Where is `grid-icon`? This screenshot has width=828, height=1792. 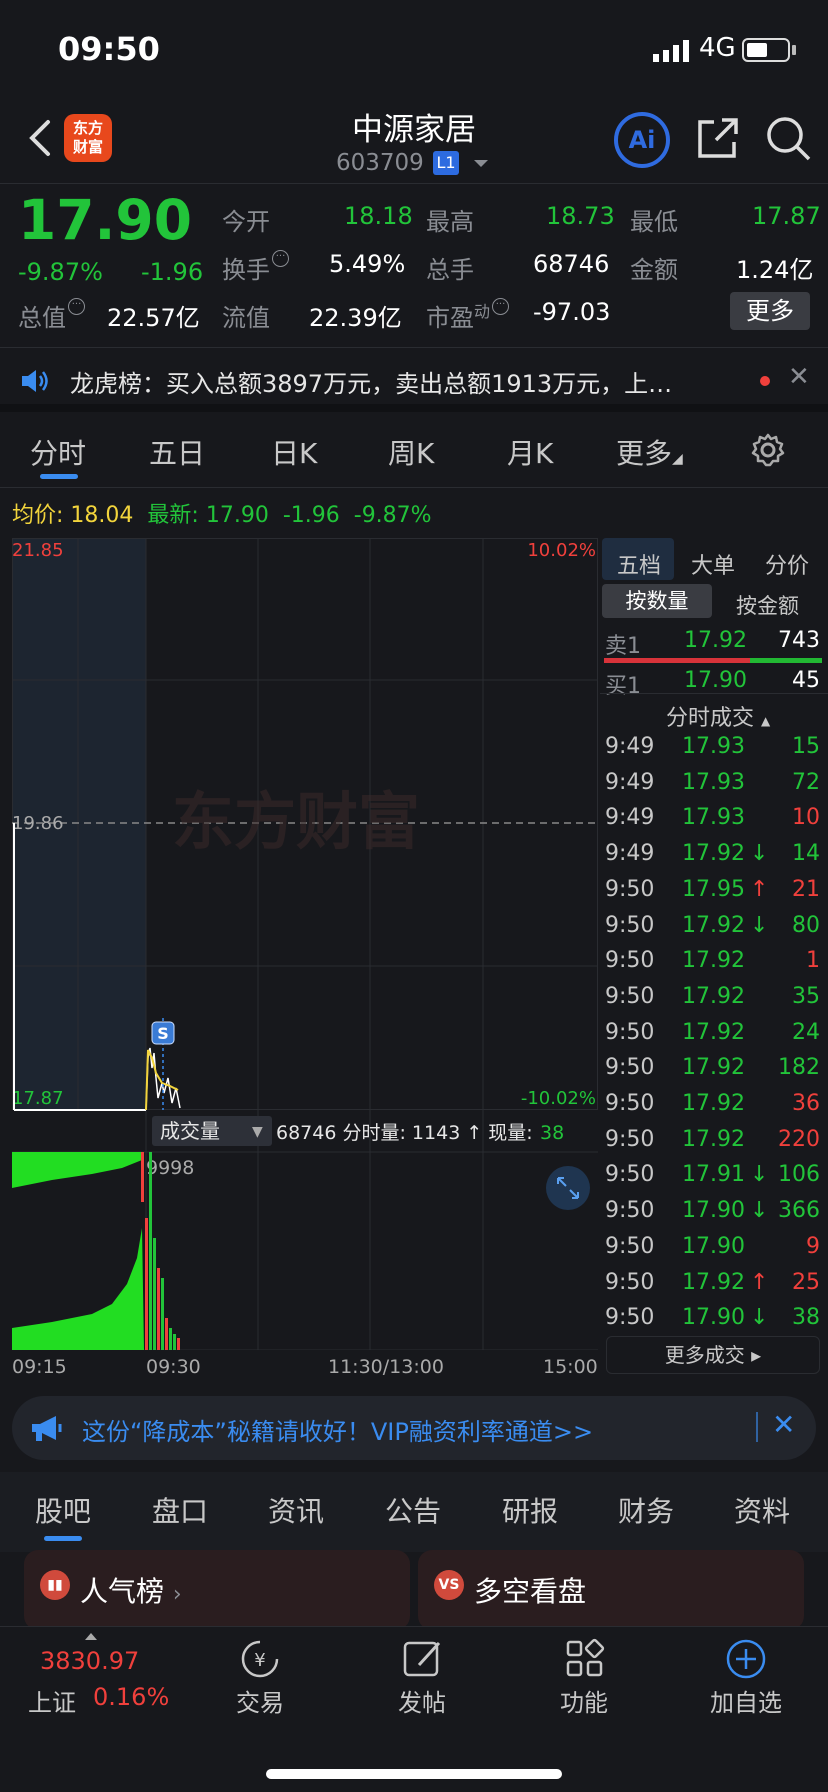
grid-icon is located at coordinates (585, 1659).